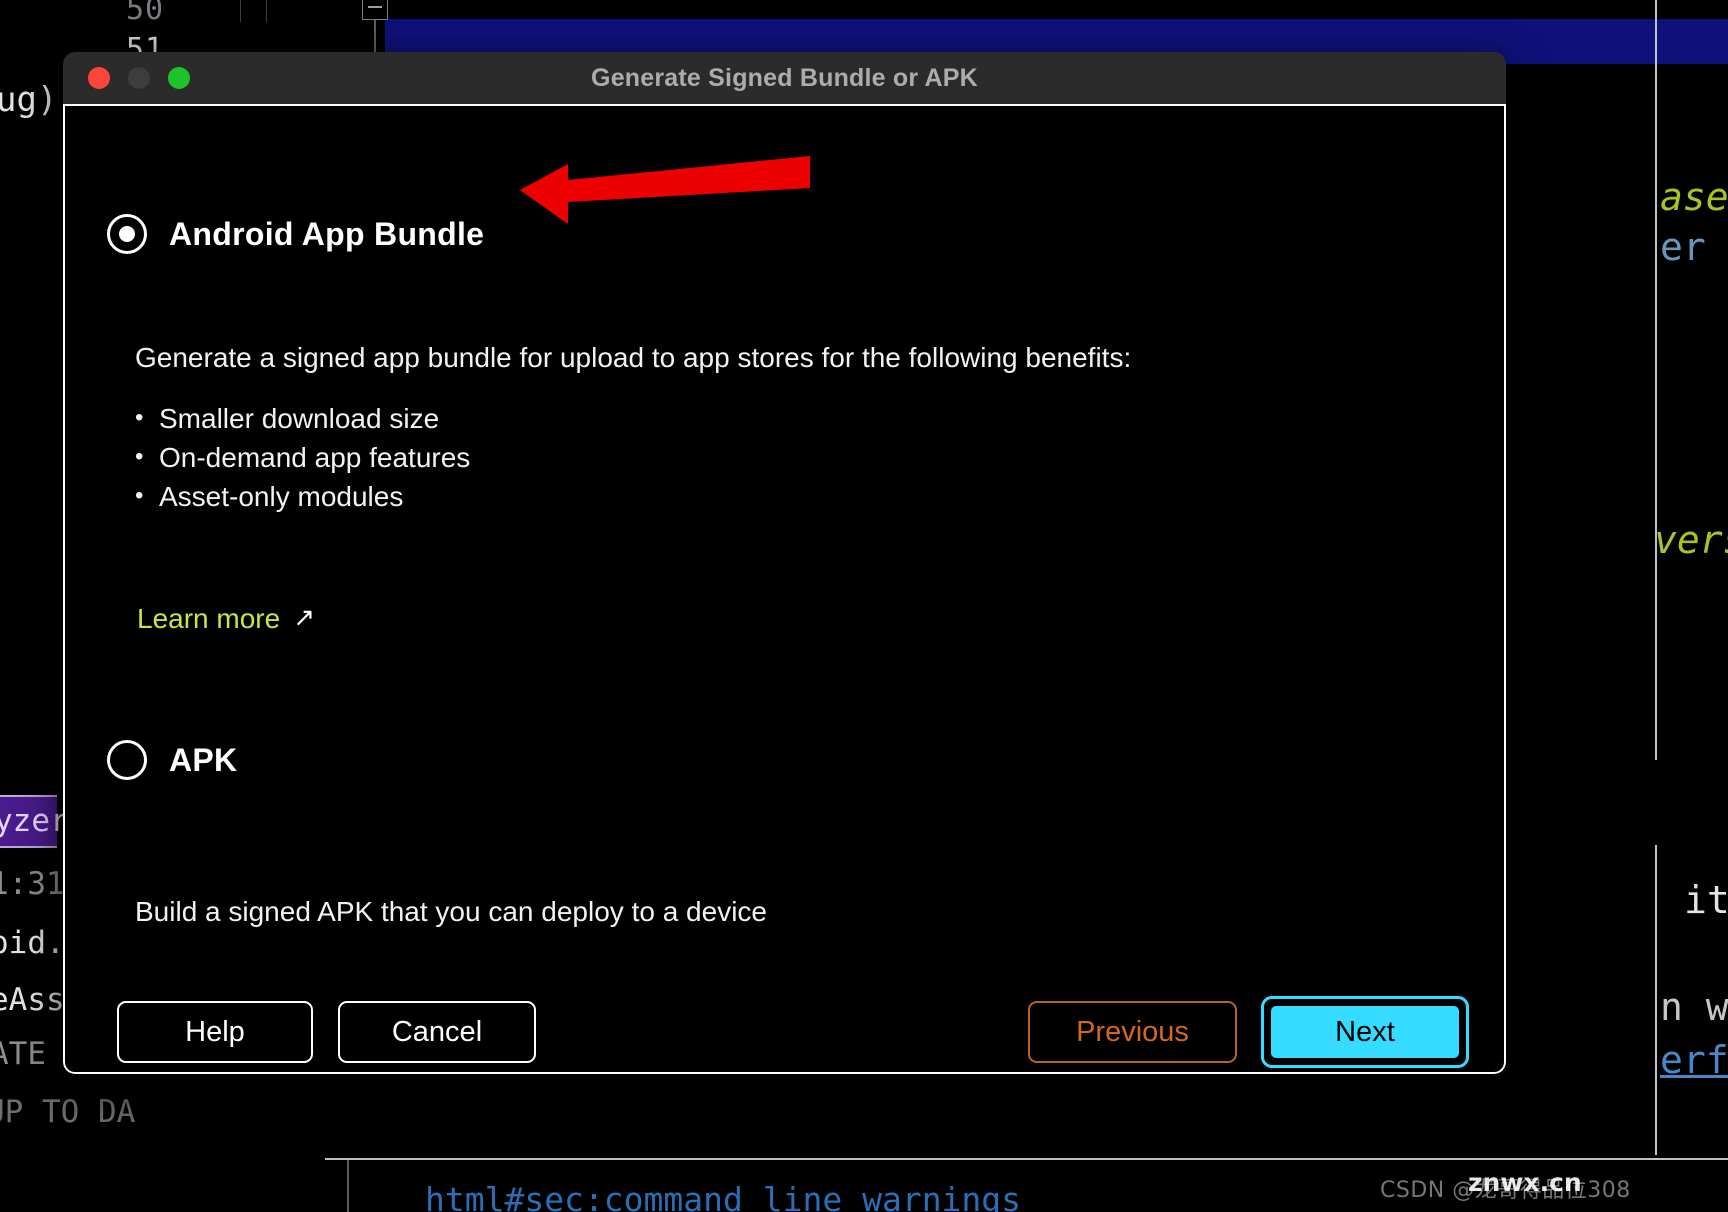 The height and width of the screenshot is (1212, 1728). What do you see at coordinates (127, 760) in the screenshot?
I see `radio-unselected-icon` at bounding box center [127, 760].